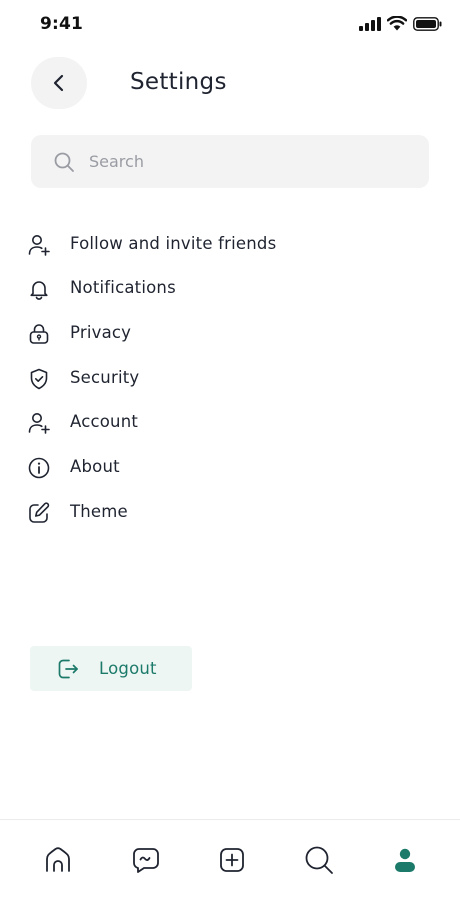  I want to click on search-box, so click(230, 161).